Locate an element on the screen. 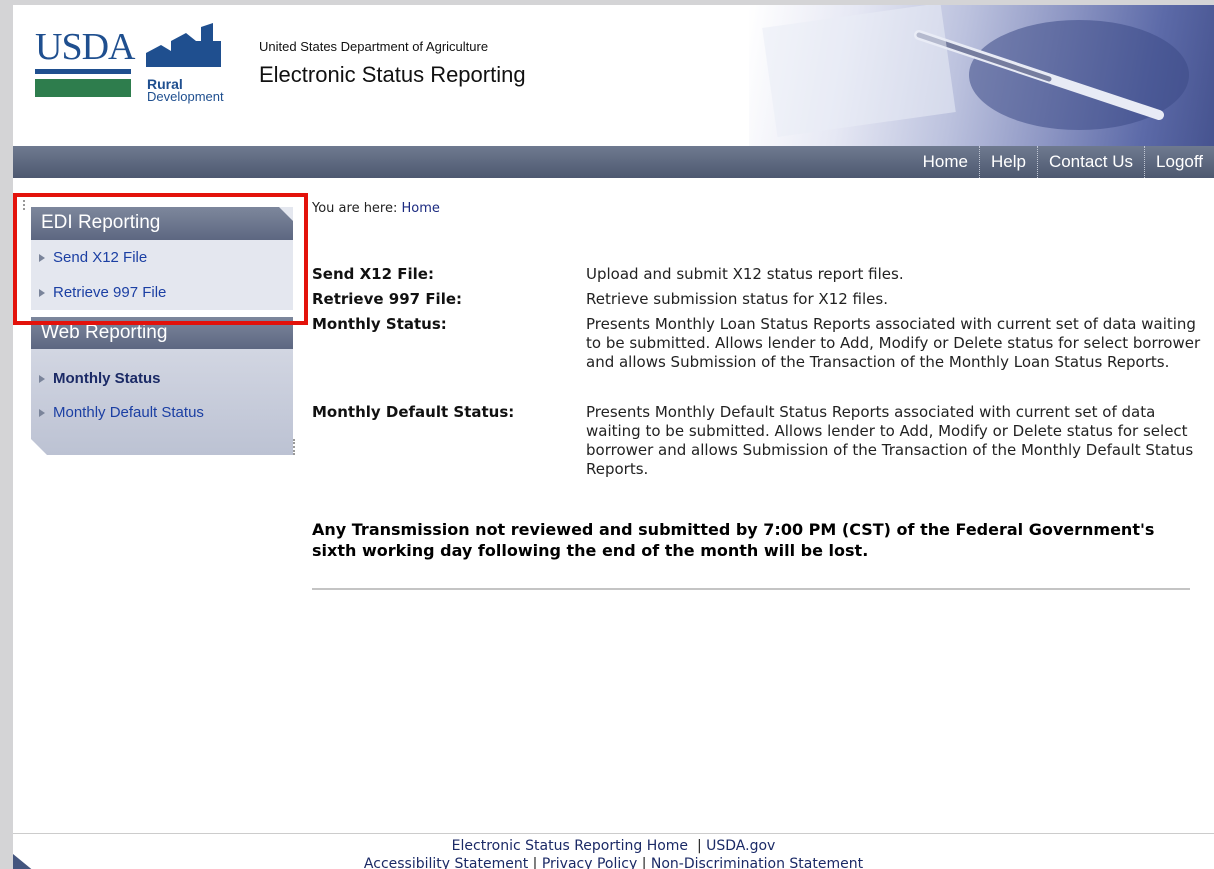 The image size is (1214, 869). sidebar-item-monthly-default-status: Monthly Default Status is located at coordinates (121, 412).